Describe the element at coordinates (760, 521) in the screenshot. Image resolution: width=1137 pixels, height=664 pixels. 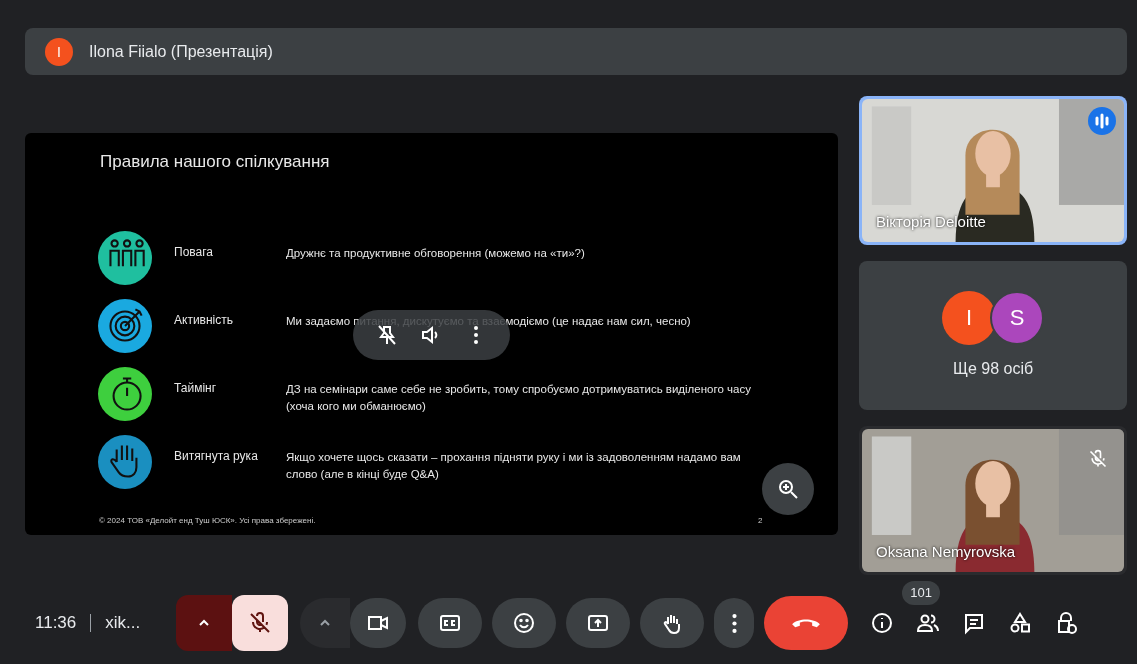
I see `page-number: 2` at that location.